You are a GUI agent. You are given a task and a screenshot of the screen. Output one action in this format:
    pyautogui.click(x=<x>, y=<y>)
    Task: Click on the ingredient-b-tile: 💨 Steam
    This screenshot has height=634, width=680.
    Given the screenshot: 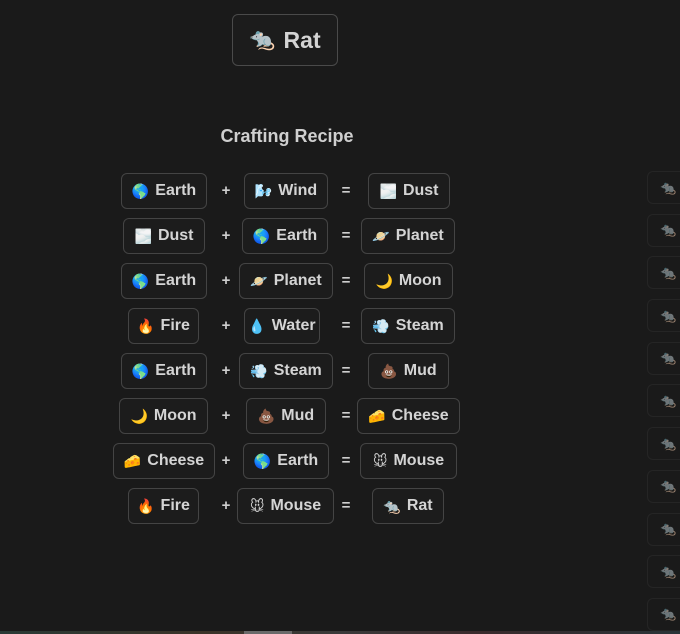 What is the action you would take?
    pyautogui.click(x=286, y=371)
    